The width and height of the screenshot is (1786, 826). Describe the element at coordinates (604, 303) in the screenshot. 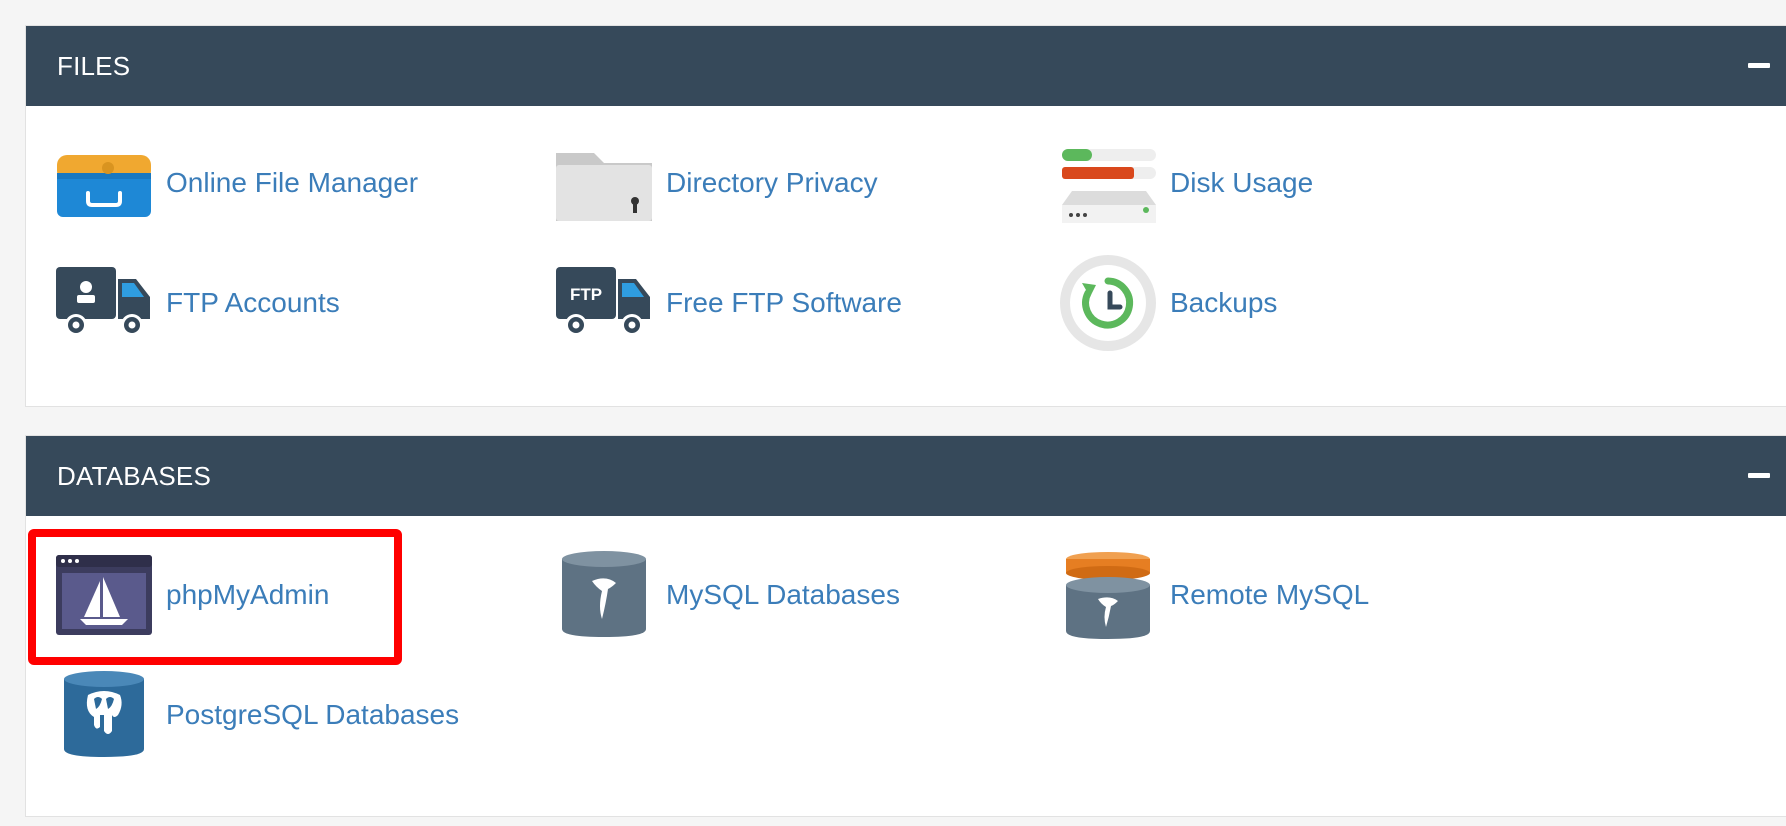

I see `ftp-software-icon: FTP` at that location.